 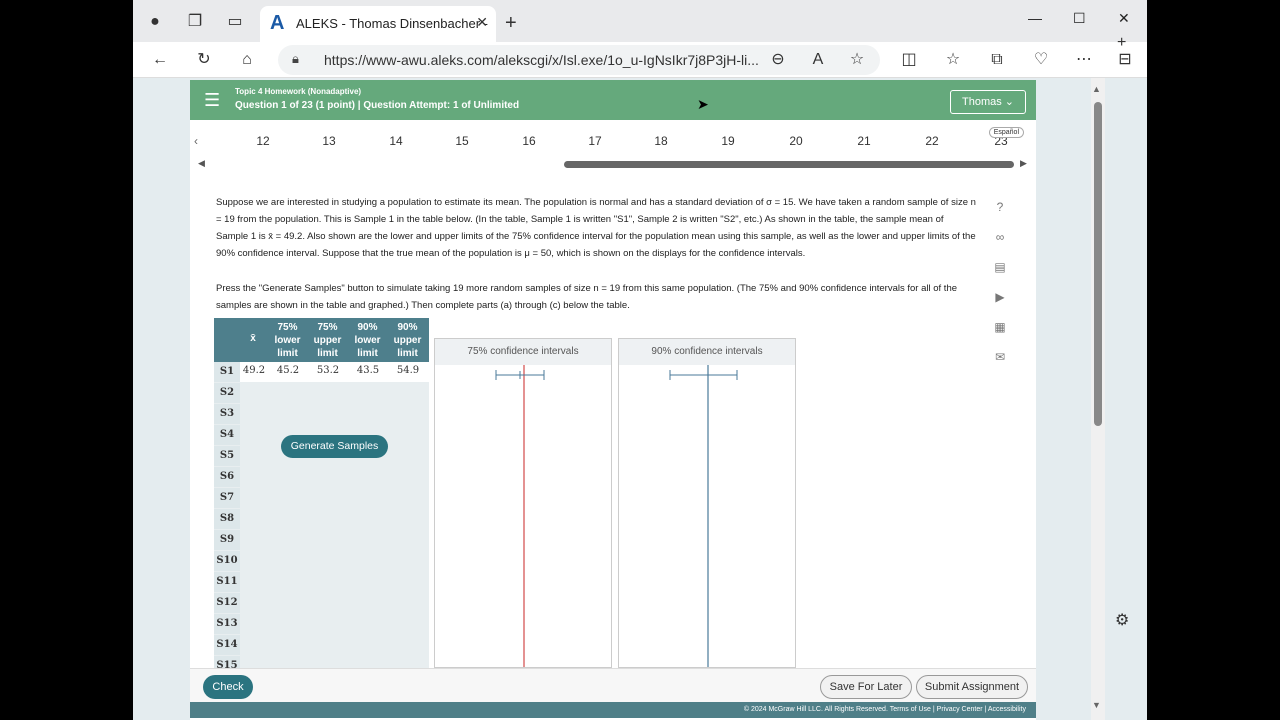 What do you see at coordinates (909, 60) in the screenshot?
I see `split-screen-icon: ◫` at bounding box center [909, 60].